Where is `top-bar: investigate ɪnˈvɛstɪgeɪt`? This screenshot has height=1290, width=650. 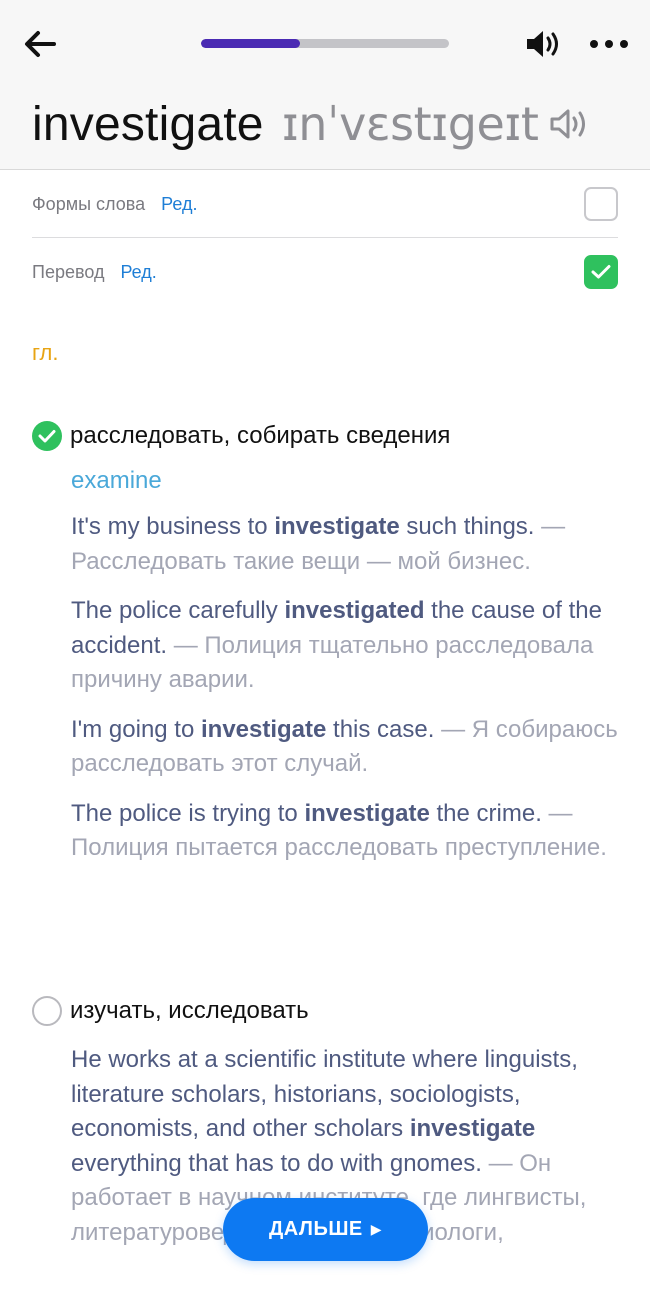 top-bar: investigate ɪnˈvɛstɪgeɪt is located at coordinates (325, 85).